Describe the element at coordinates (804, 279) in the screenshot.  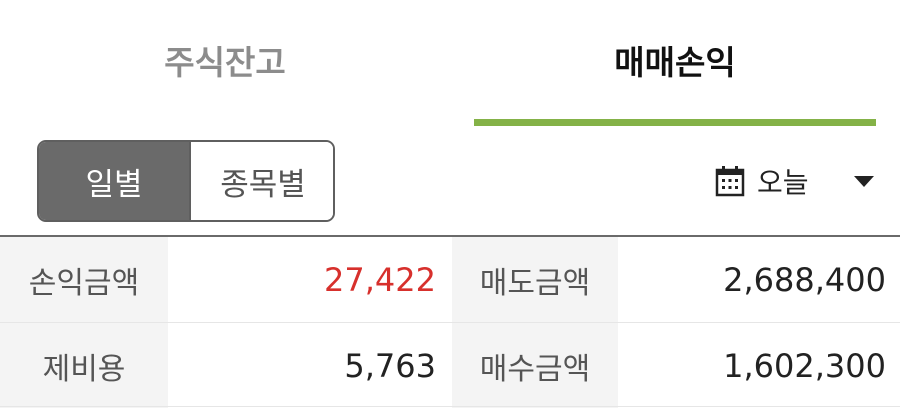
I see `sell-amount-value: 2,688,400` at that location.